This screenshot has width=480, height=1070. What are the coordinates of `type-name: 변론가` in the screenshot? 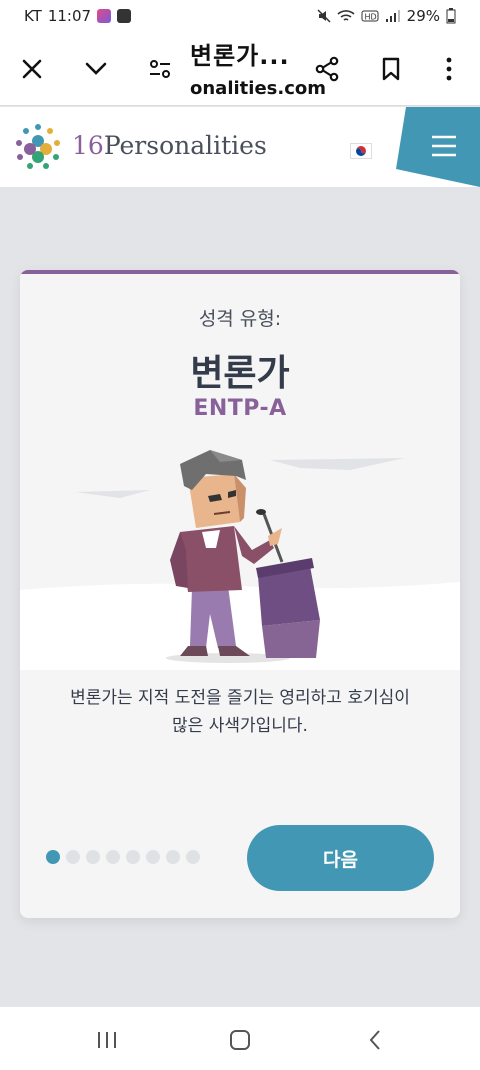 It's located at (240, 373).